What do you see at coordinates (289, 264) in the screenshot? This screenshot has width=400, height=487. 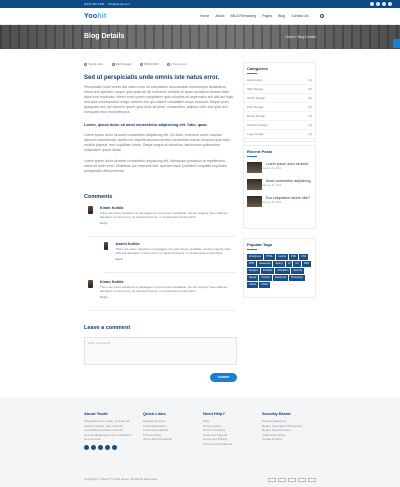 I see `tag: UI` at bounding box center [289, 264].